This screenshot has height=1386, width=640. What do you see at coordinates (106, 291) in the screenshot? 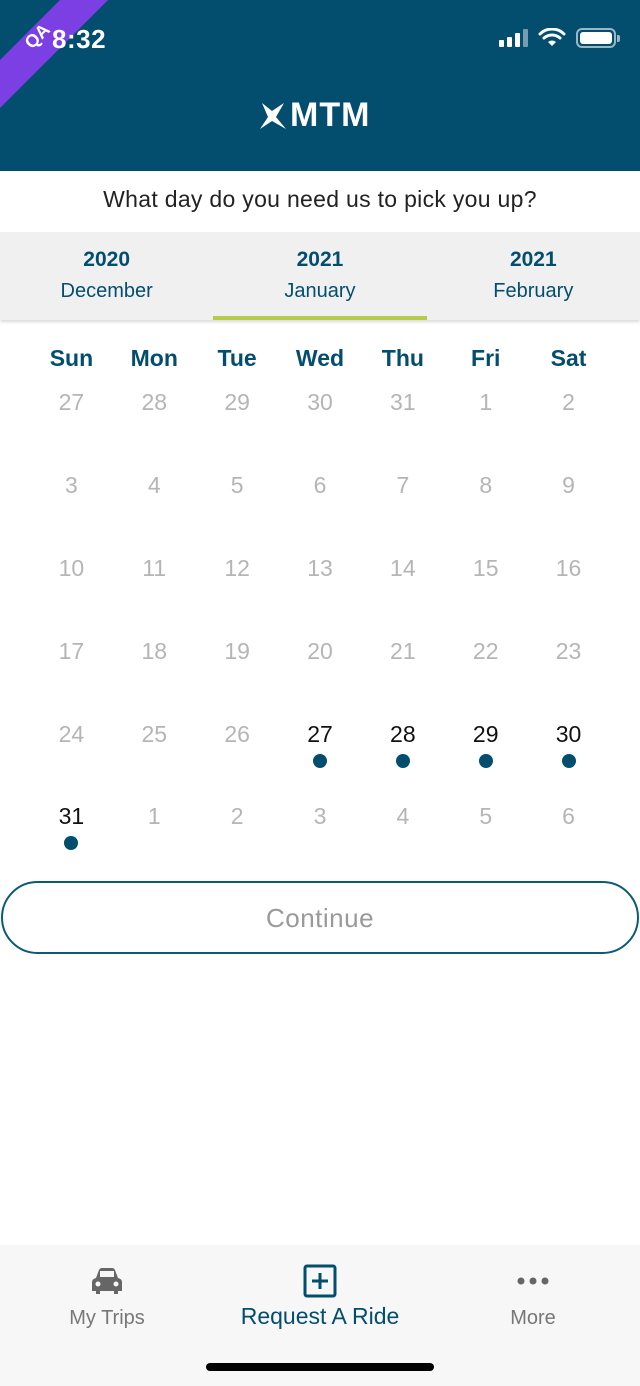
I see `tab-month: December` at bounding box center [106, 291].